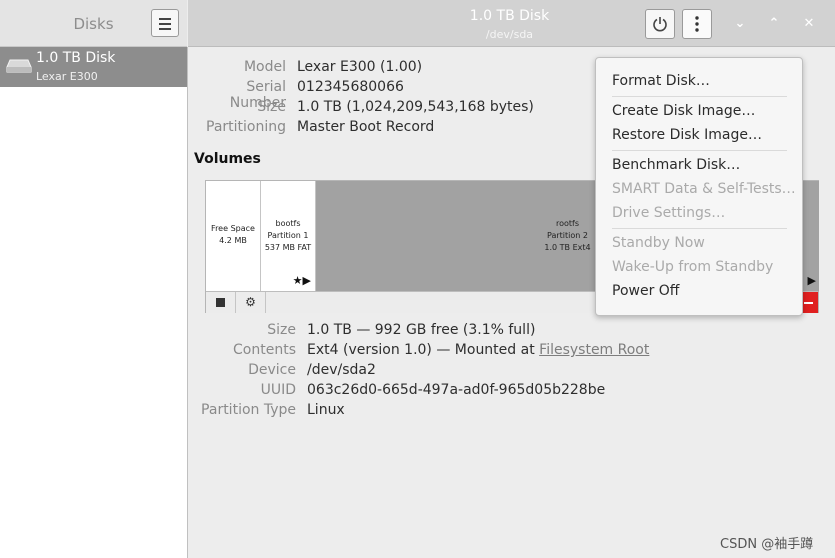 The image size is (835, 558). I want to click on close-icon: ✕, so click(809, 23).